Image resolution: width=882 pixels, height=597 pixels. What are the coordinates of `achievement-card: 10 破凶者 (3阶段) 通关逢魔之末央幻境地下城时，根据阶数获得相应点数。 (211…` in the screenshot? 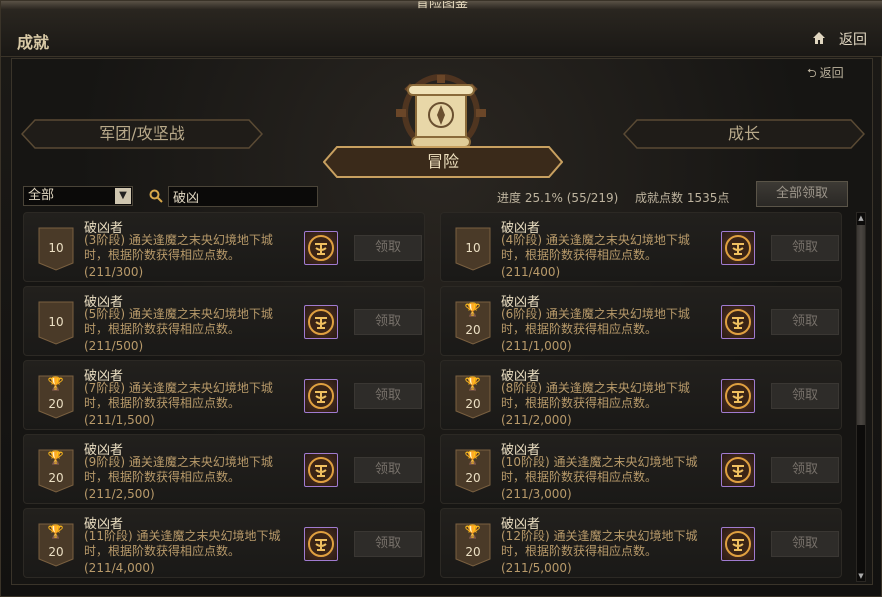 It's located at (224, 247).